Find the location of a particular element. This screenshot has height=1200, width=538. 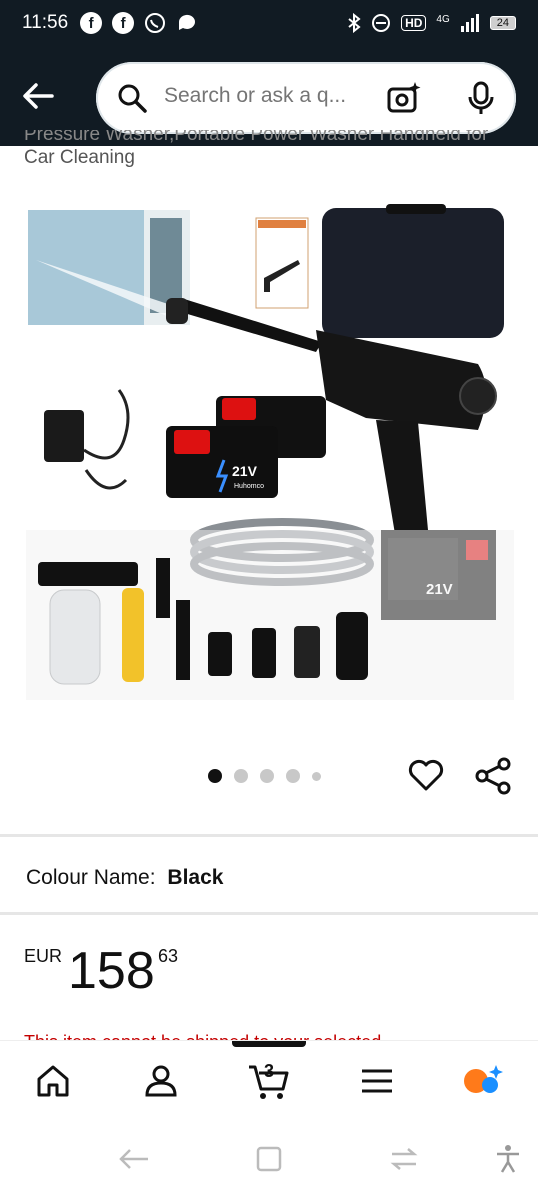

facebook-icon: f is located at coordinates (91, 23).